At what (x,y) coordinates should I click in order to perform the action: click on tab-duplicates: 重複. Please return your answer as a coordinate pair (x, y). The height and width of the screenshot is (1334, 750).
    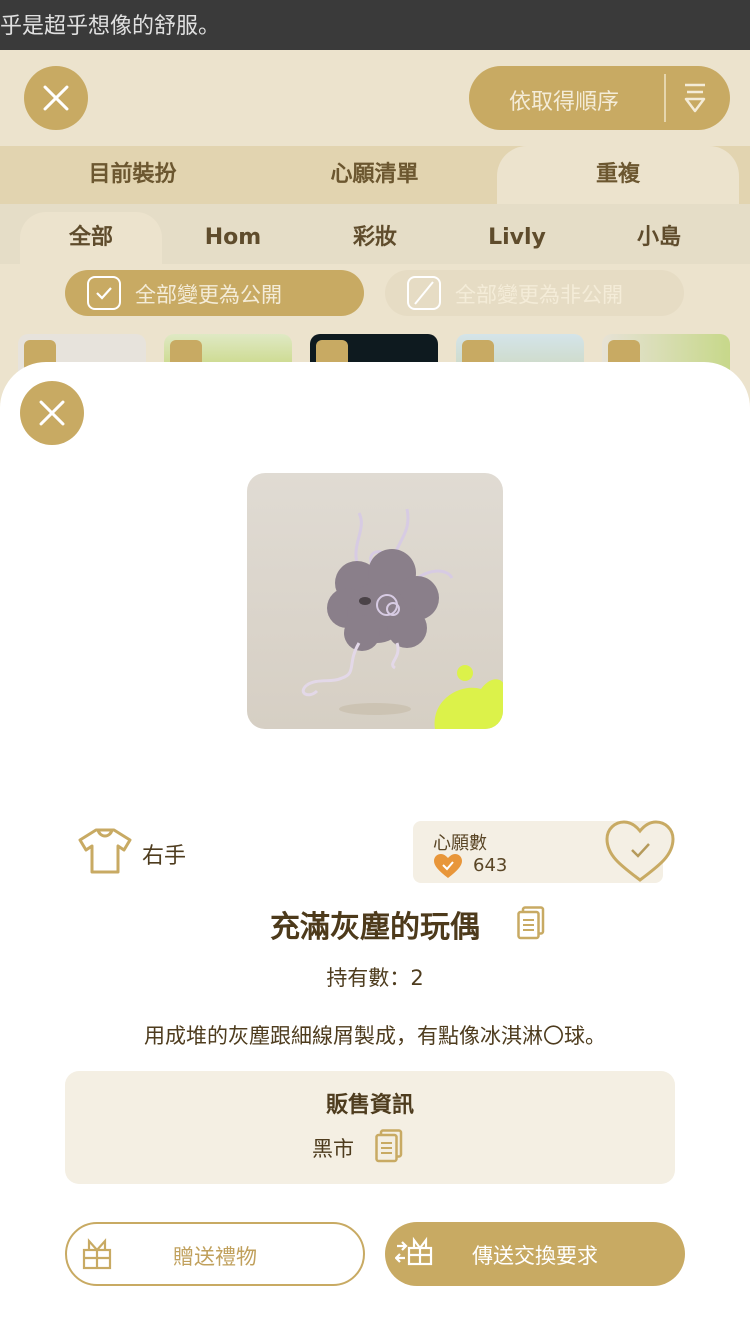
    Looking at the image, I should click on (618, 175).